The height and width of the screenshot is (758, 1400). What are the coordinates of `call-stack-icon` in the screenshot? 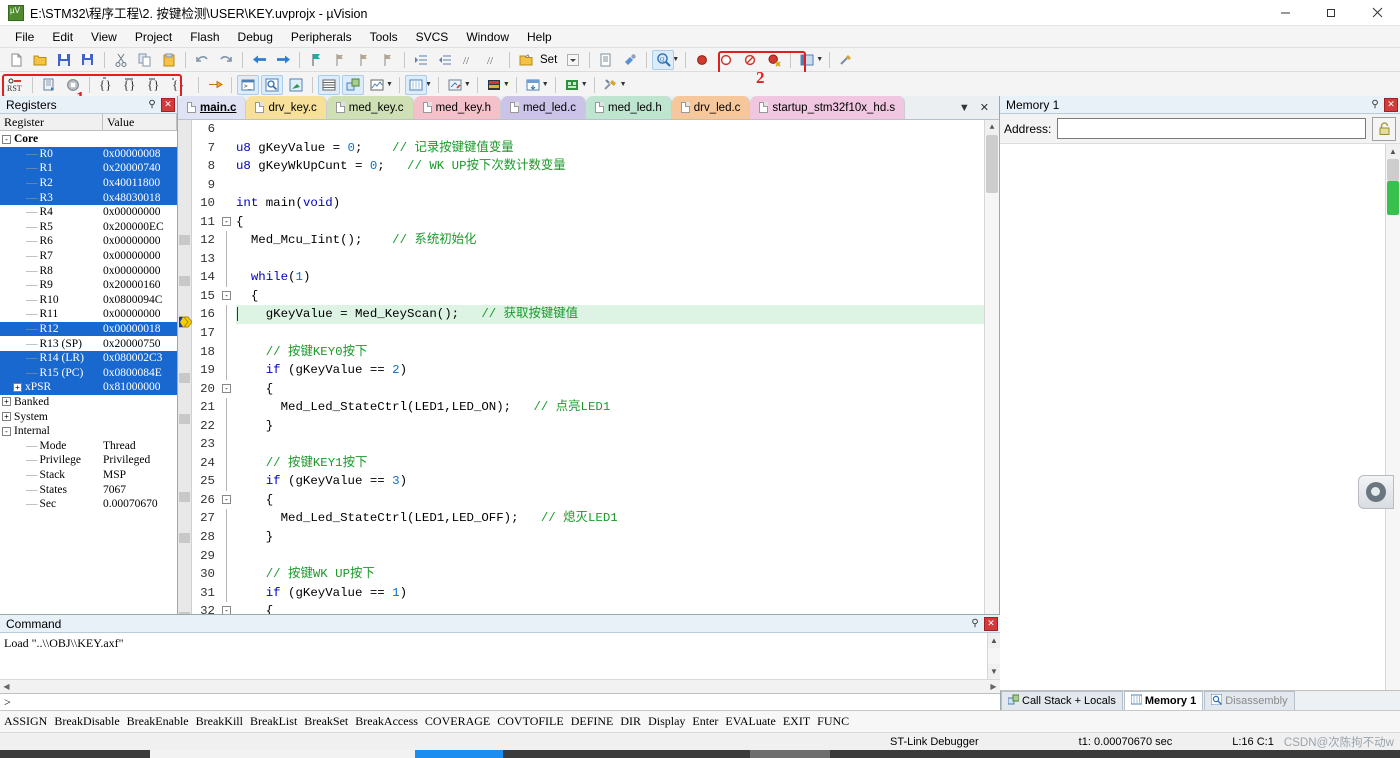 It's located at (353, 84).